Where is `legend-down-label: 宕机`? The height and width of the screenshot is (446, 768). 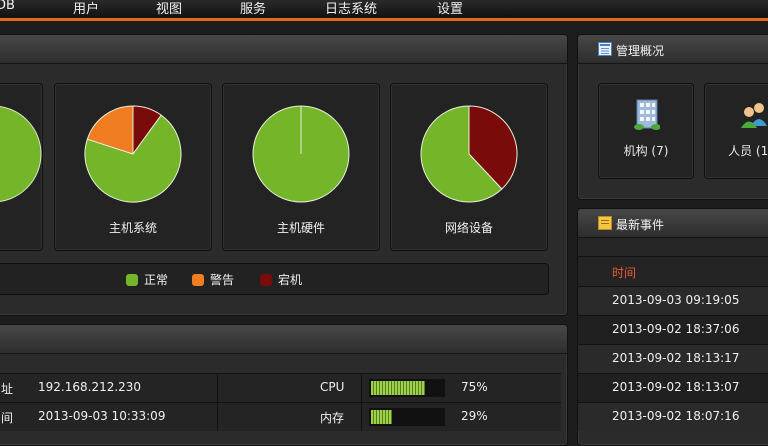 legend-down-label: 宕机 is located at coordinates (290, 280).